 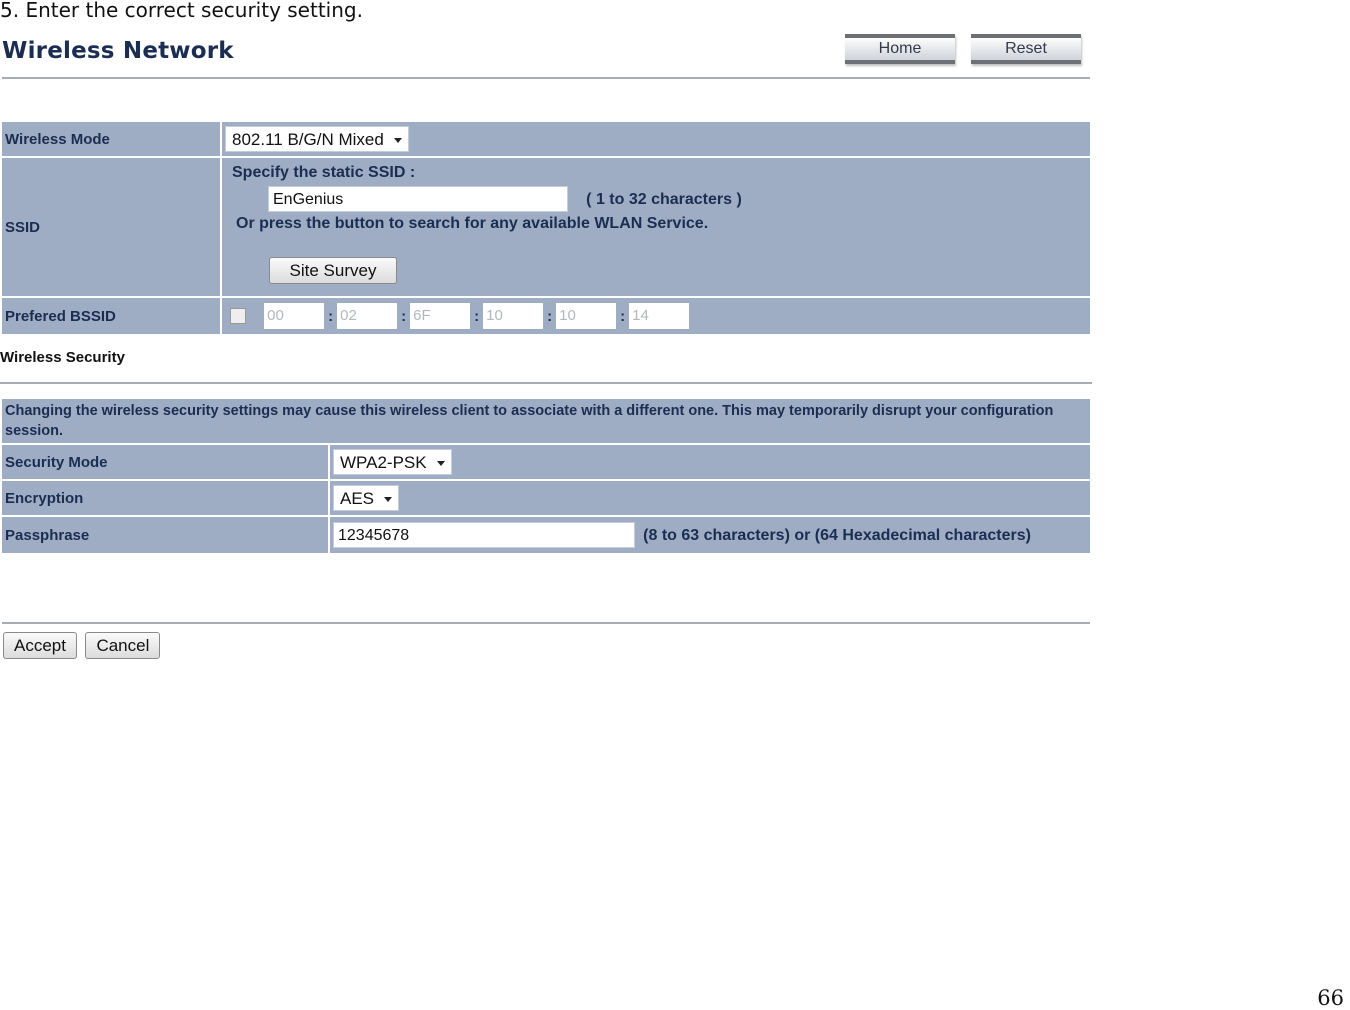 What do you see at coordinates (324, 172) in the screenshot?
I see `ssid-specify-label: Specify the static SSID :` at bounding box center [324, 172].